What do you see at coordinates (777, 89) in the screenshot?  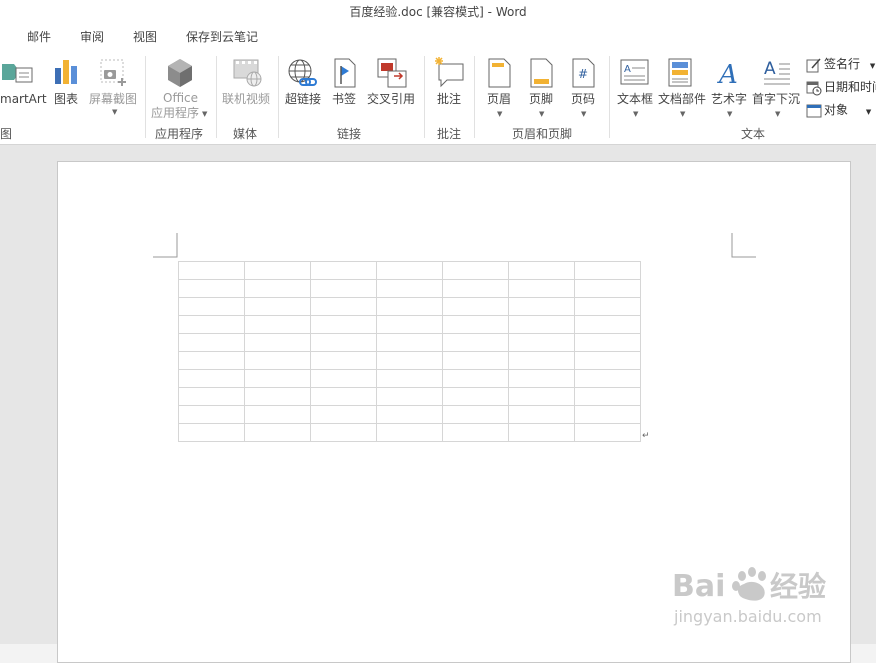 I see `dropcap-button: A 首字下沉 ▼` at bounding box center [777, 89].